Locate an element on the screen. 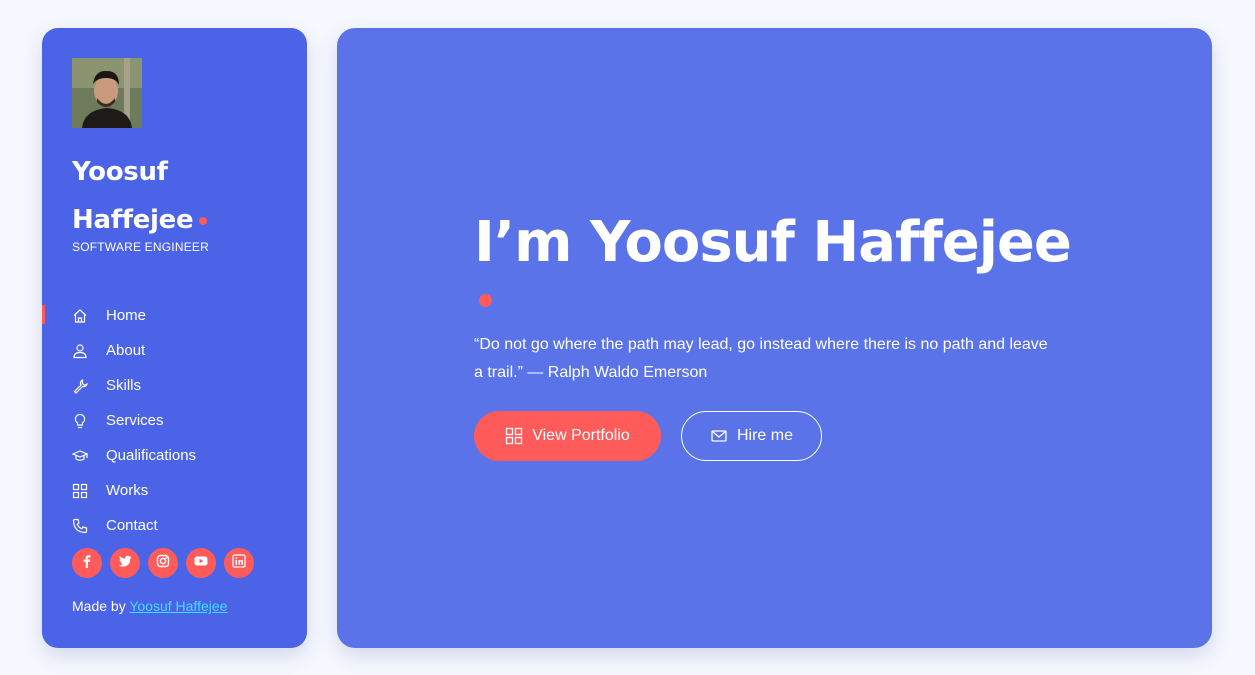 Image resolution: width=1255 pixels, height=675 pixels. facebook-link is located at coordinates (87, 563).